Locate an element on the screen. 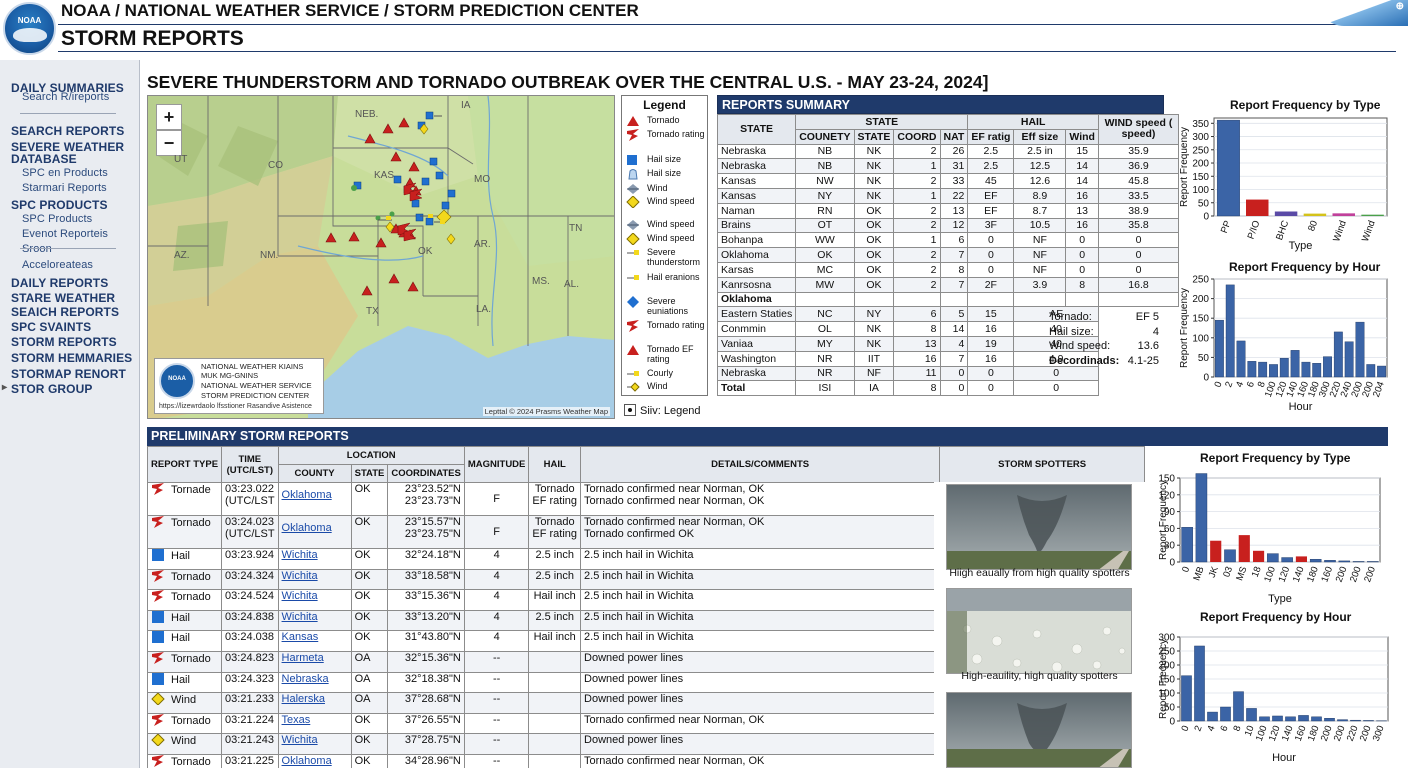 The width and height of the screenshot is (1408, 768). sidebar-item: STOR GROUP is located at coordinates (47, 389).